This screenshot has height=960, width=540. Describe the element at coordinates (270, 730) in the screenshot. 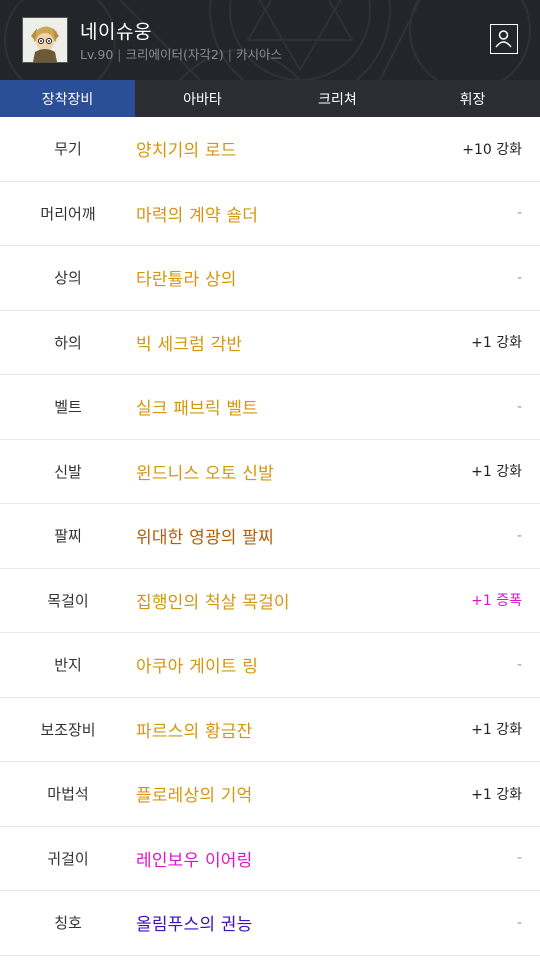

I see `equipment-row: 보조장비 파르스의 황금잔 +1 강화` at that location.